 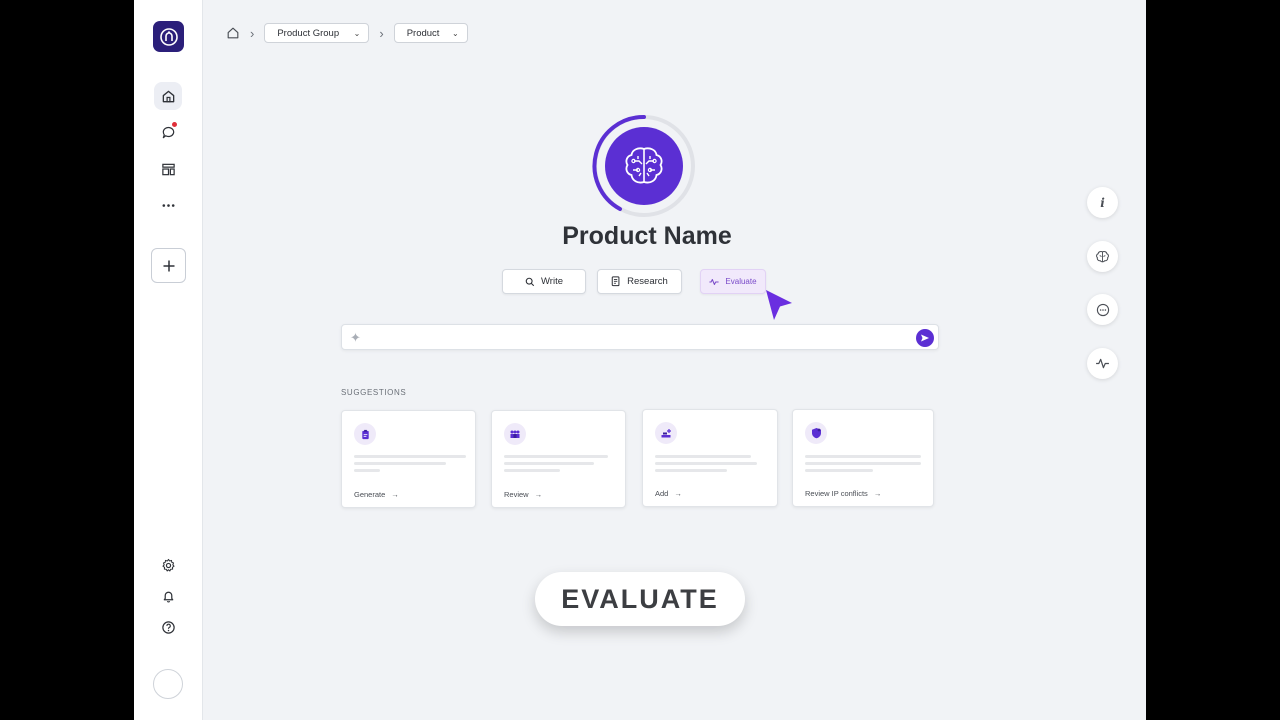 What do you see at coordinates (741, 281) in the screenshot?
I see `evaluate-label: Evaluate` at bounding box center [741, 281].